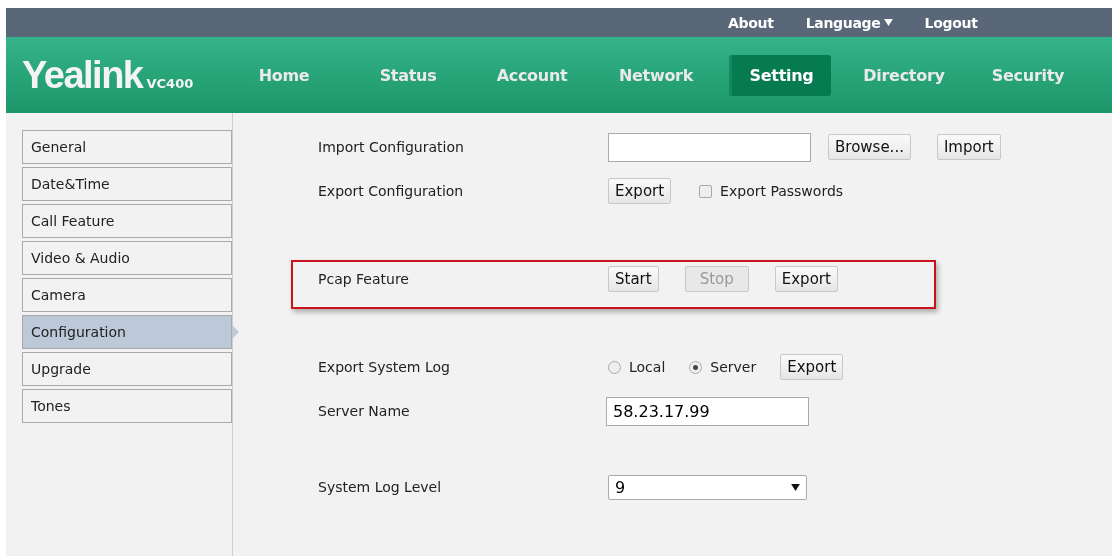 The height and width of the screenshot is (556, 1112). What do you see at coordinates (709, 147) in the screenshot?
I see `file-path-field` at bounding box center [709, 147].